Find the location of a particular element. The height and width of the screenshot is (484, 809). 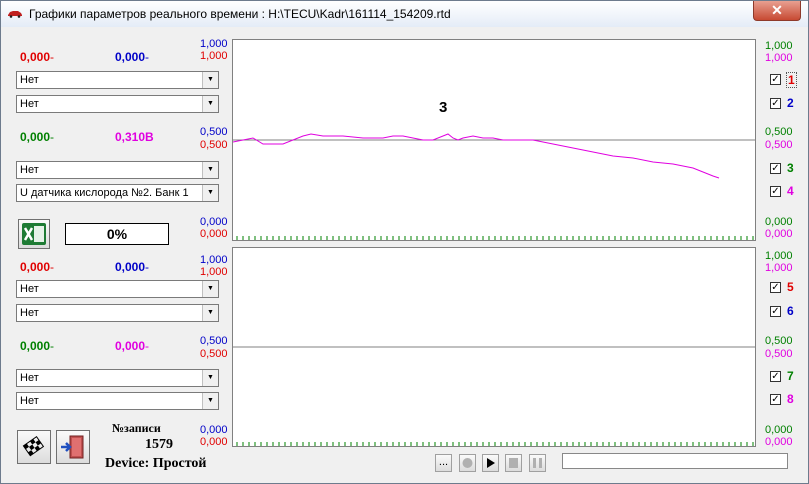

axis-left-top-blue-1: 1,000 is located at coordinates (214, 44).